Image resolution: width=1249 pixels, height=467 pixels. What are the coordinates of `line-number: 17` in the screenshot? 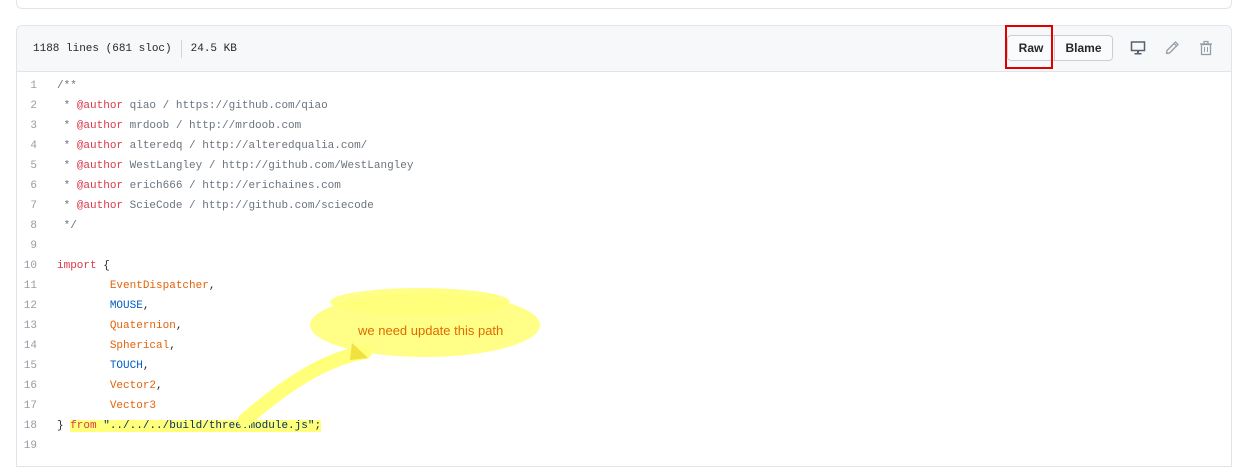 It's located at (37, 406).